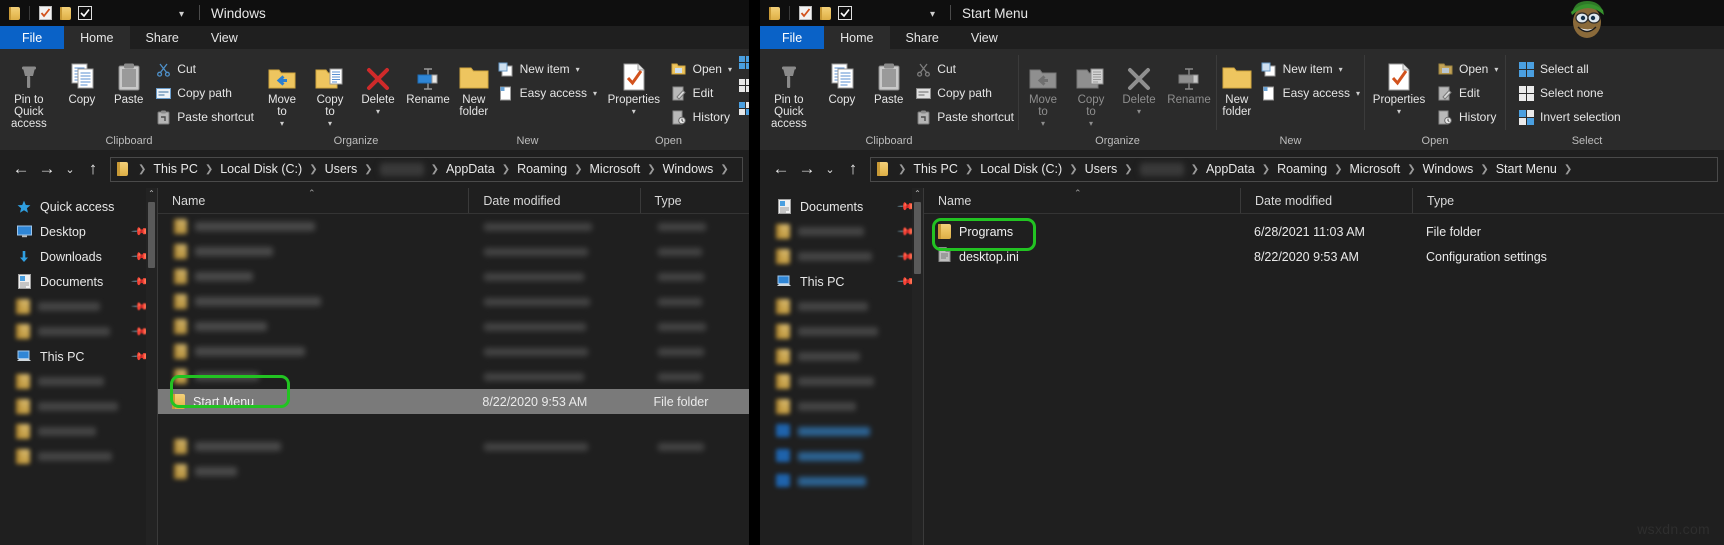 This screenshot has width=1724, height=545. What do you see at coordinates (29, 93) in the screenshot?
I see `pin-to-quick-access-button: Pin to Quick access` at bounding box center [29, 93].